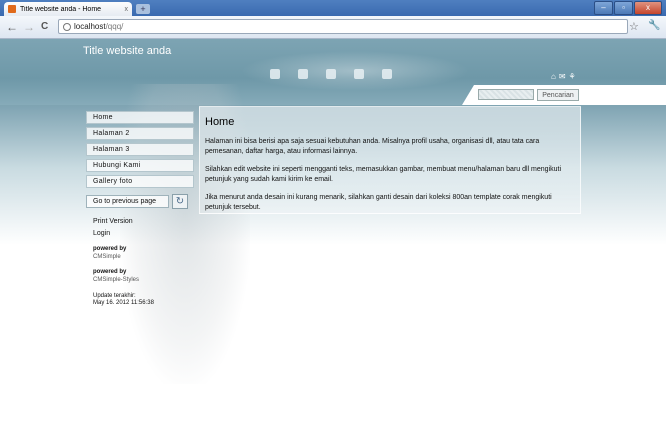 This screenshot has width=666, height=422. Describe the element at coordinates (180, 201) in the screenshot. I see `refresh-icon: ↻` at that location.